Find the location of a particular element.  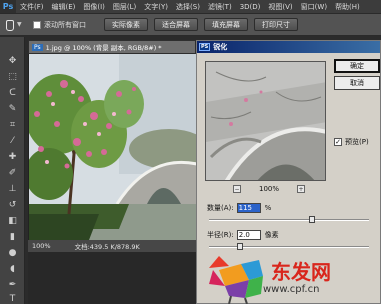

clone-stamp-tool-icon: ⊥ is located at coordinates (12, 188).